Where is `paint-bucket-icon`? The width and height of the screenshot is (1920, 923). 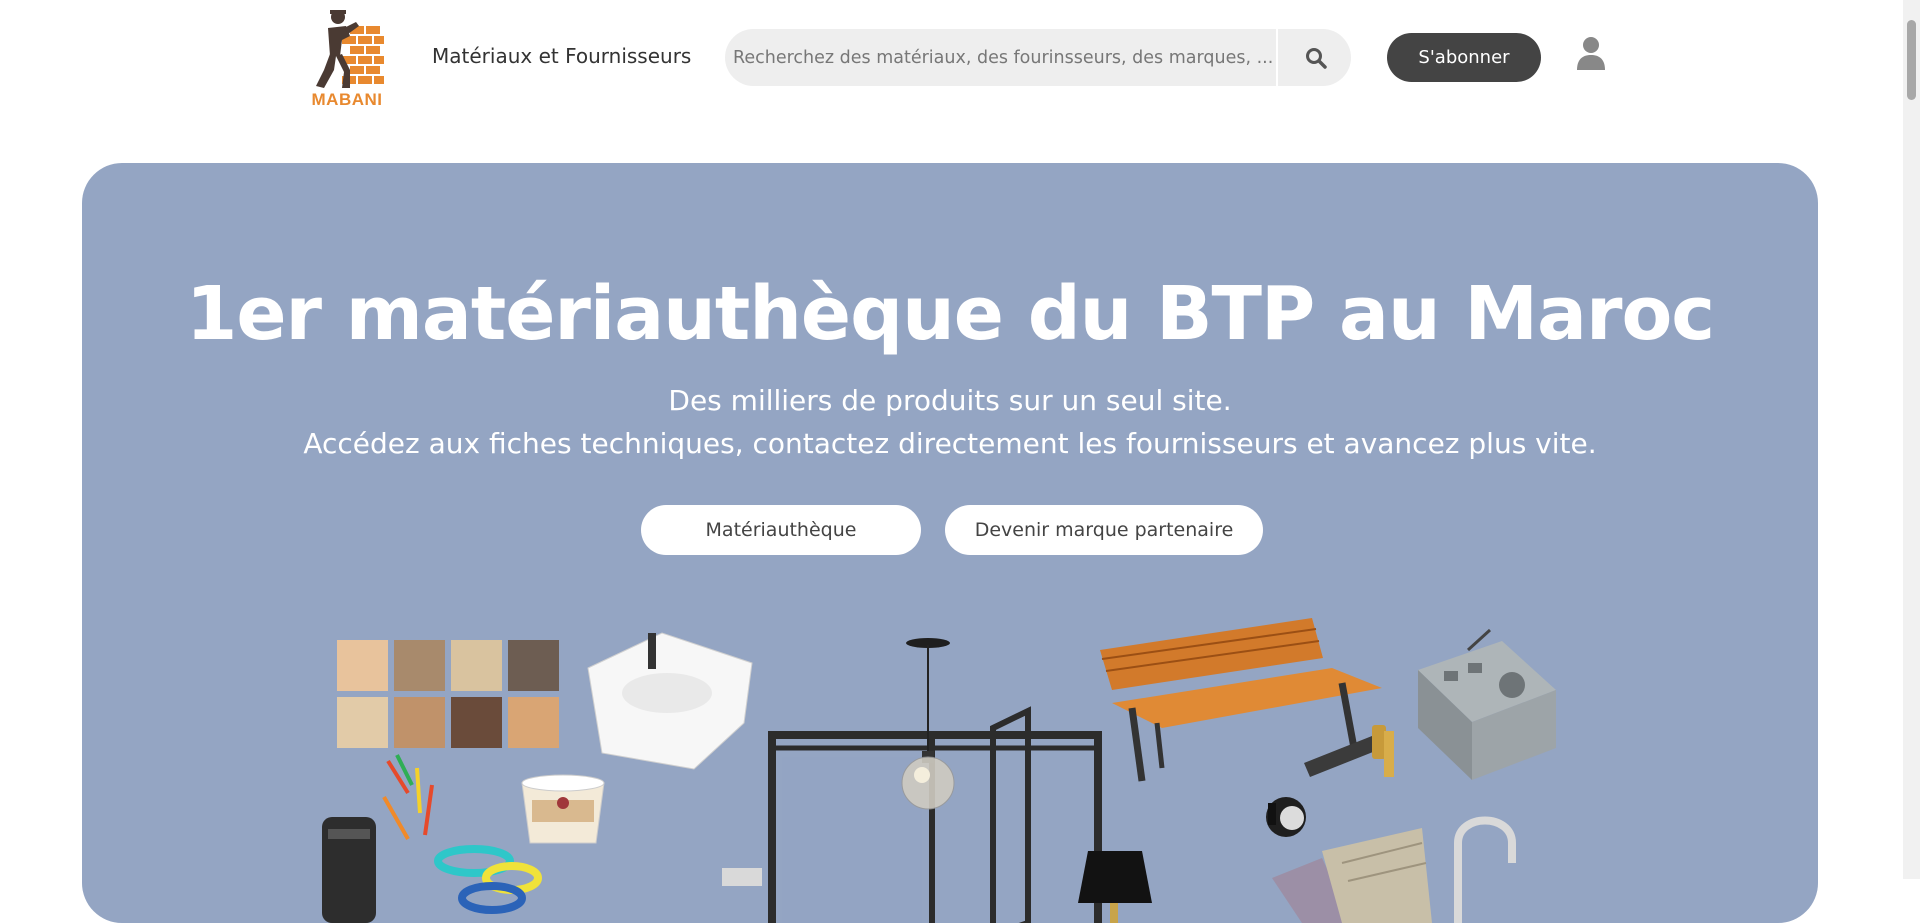 paint-bucket-icon is located at coordinates (563, 809).